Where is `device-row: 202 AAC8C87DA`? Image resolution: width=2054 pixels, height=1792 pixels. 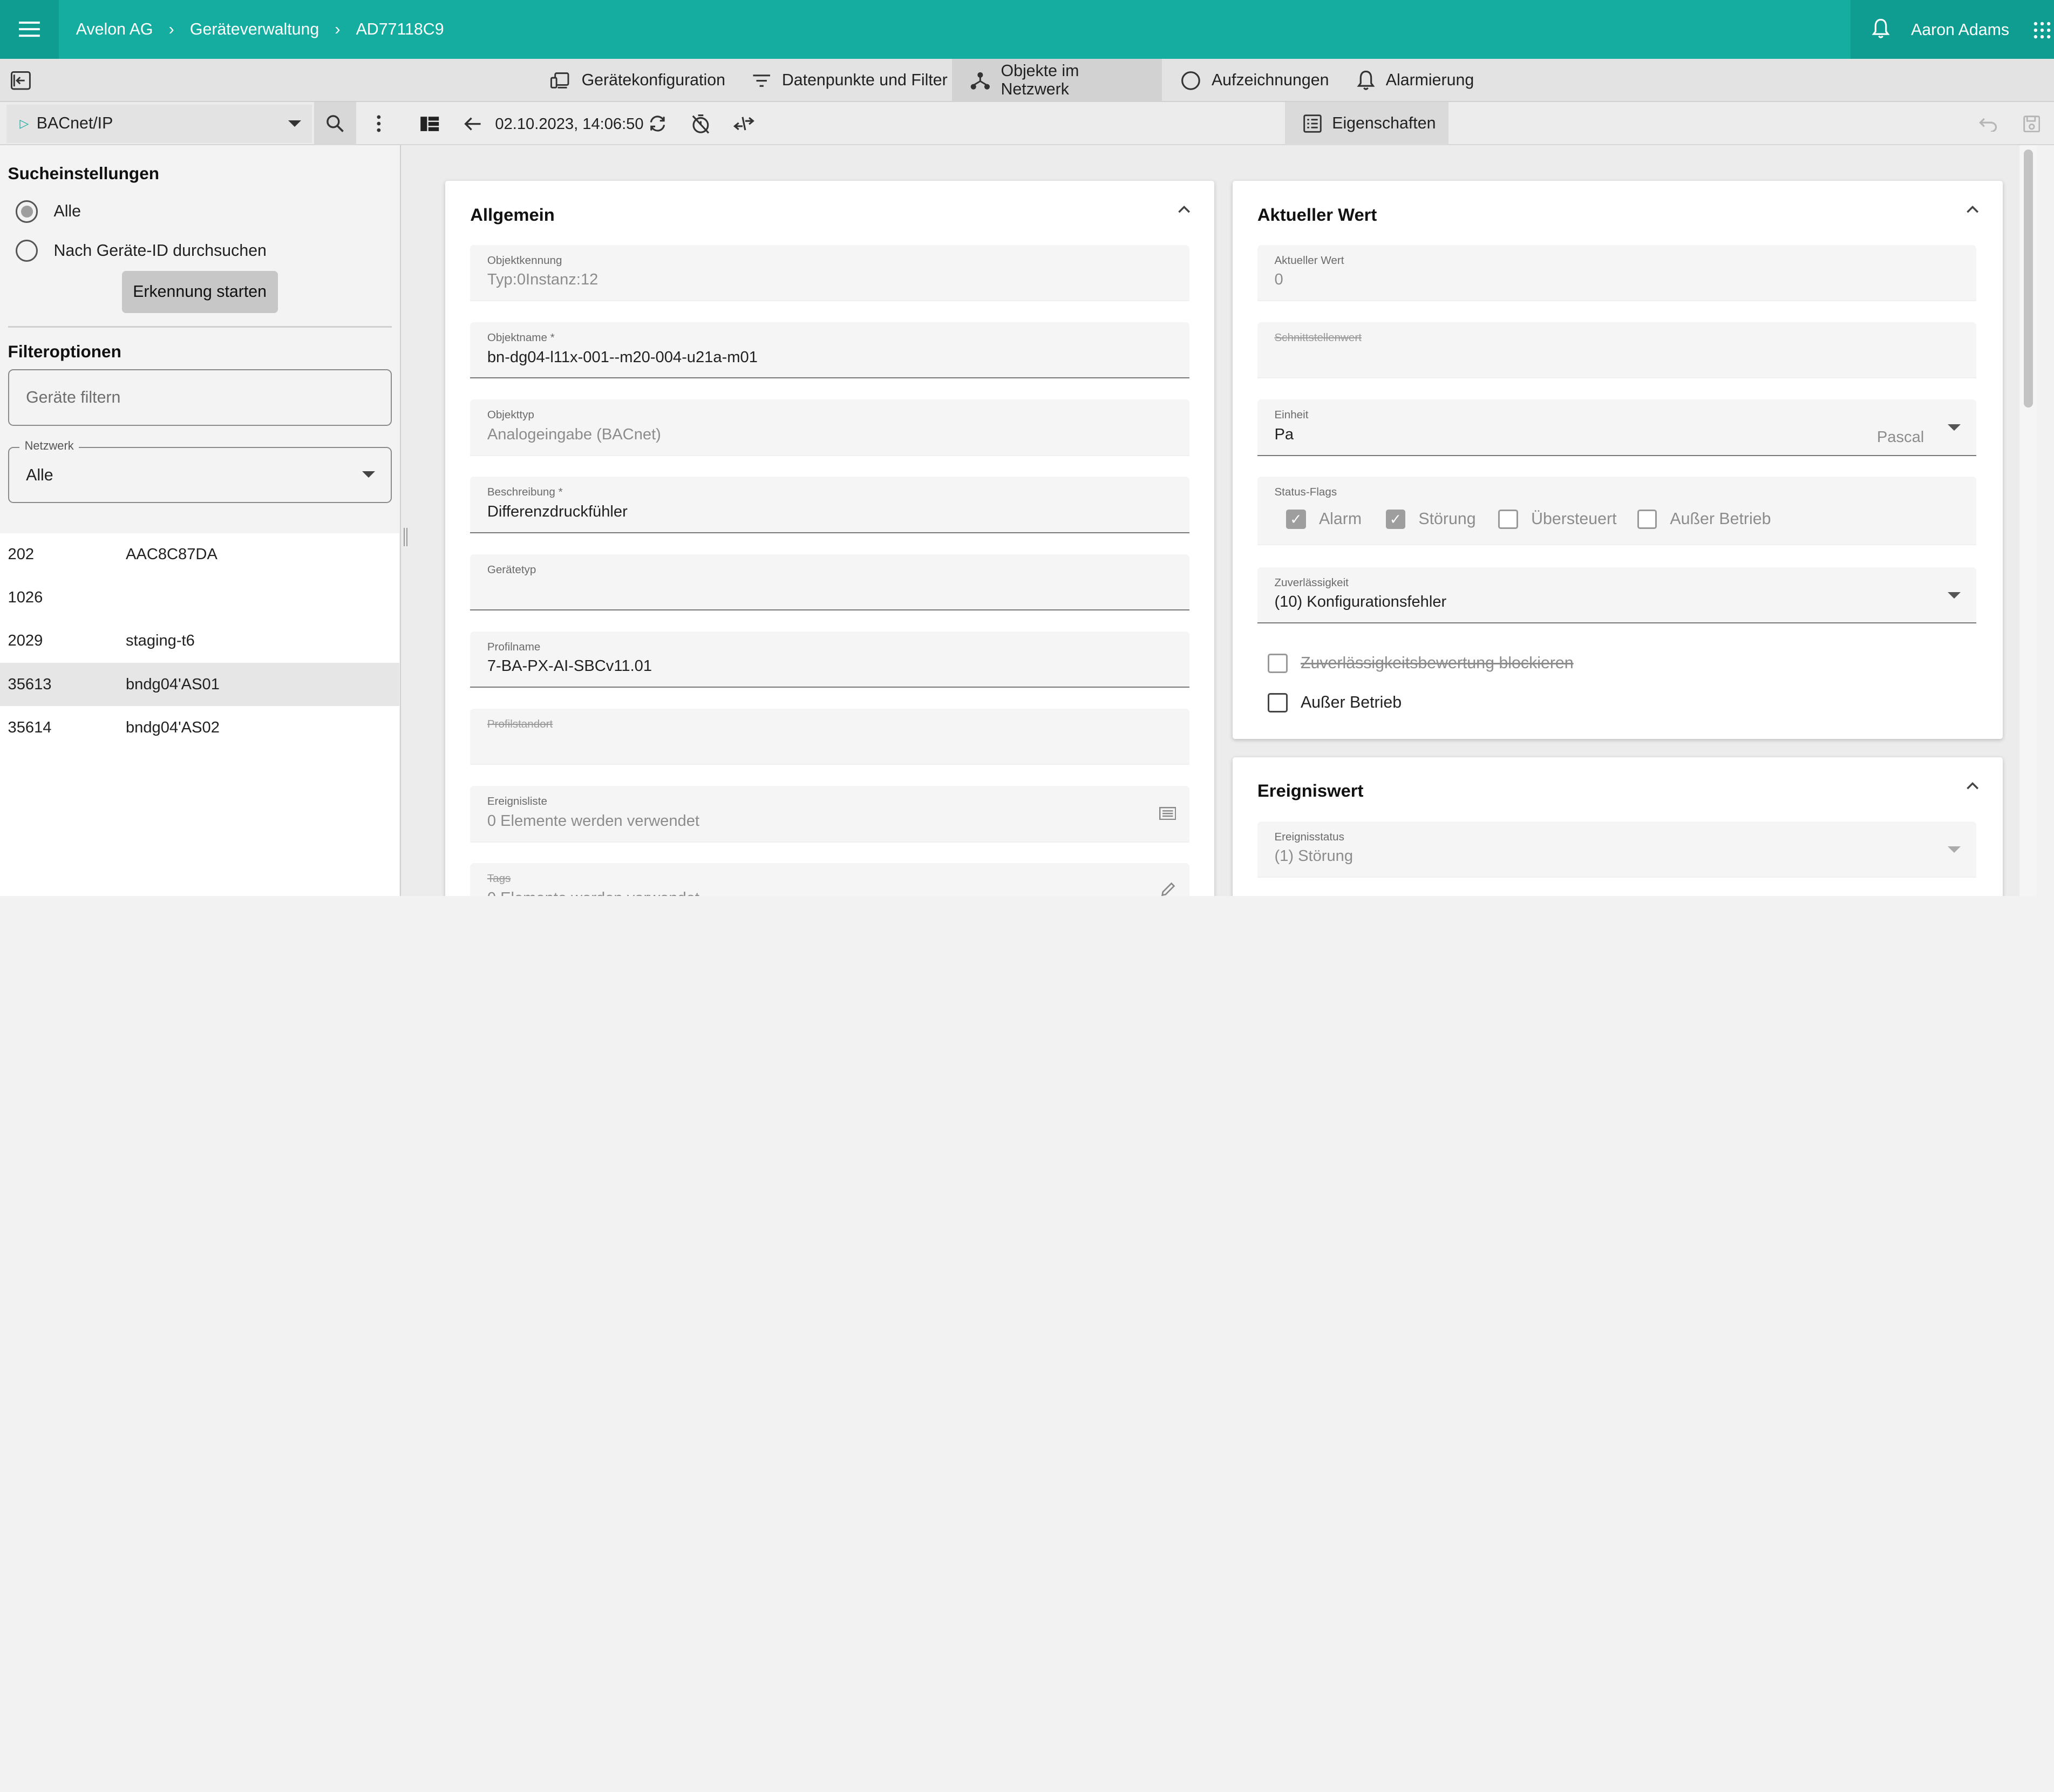 device-row: 202 AAC8C87DA is located at coordinates (199, 554).